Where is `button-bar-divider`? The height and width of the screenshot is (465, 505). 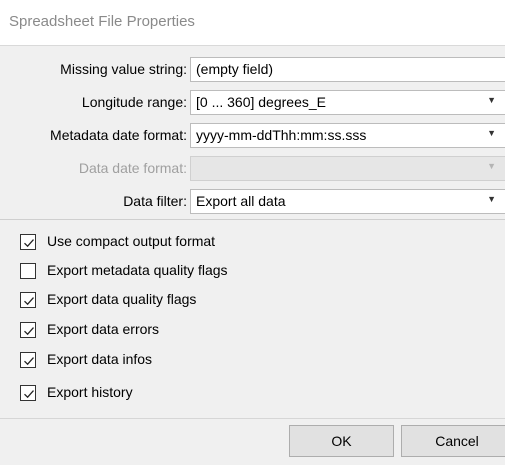 button-bar-divider is located at coordinates (252, 418).